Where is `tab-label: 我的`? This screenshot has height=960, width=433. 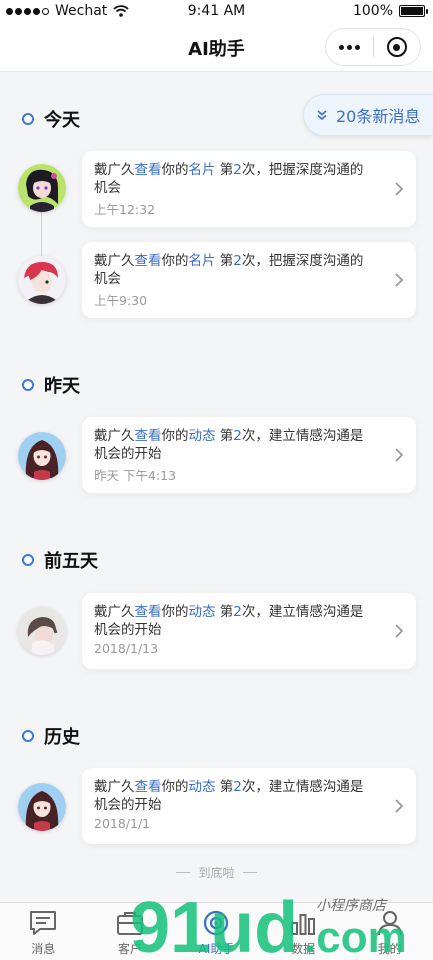 tab-label: 我的 is located at coordinates (389, 949).